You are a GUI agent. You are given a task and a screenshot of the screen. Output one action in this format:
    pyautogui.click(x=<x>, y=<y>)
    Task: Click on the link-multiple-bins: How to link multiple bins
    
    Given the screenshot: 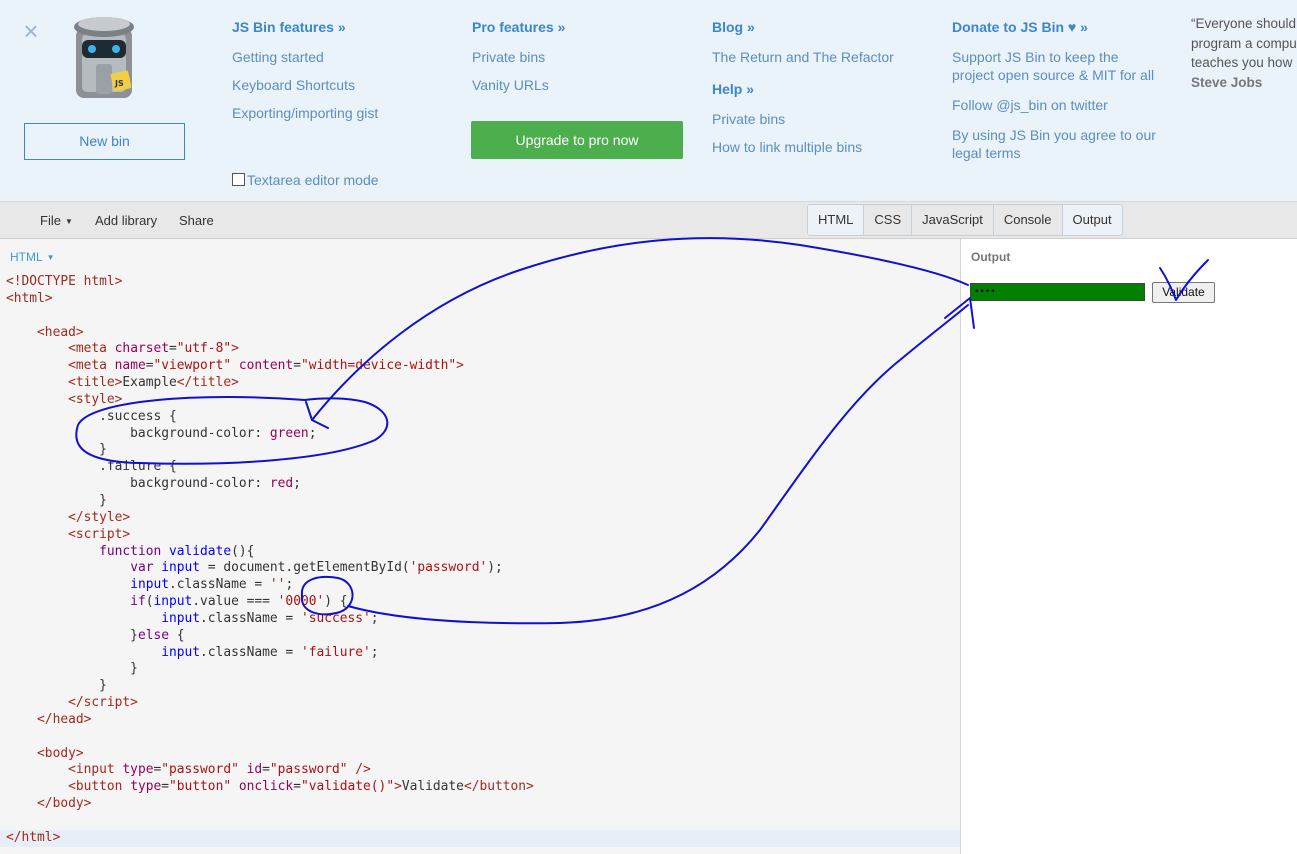 What is the action you would take?
    pyautogui.click(x=803, y=147)
    